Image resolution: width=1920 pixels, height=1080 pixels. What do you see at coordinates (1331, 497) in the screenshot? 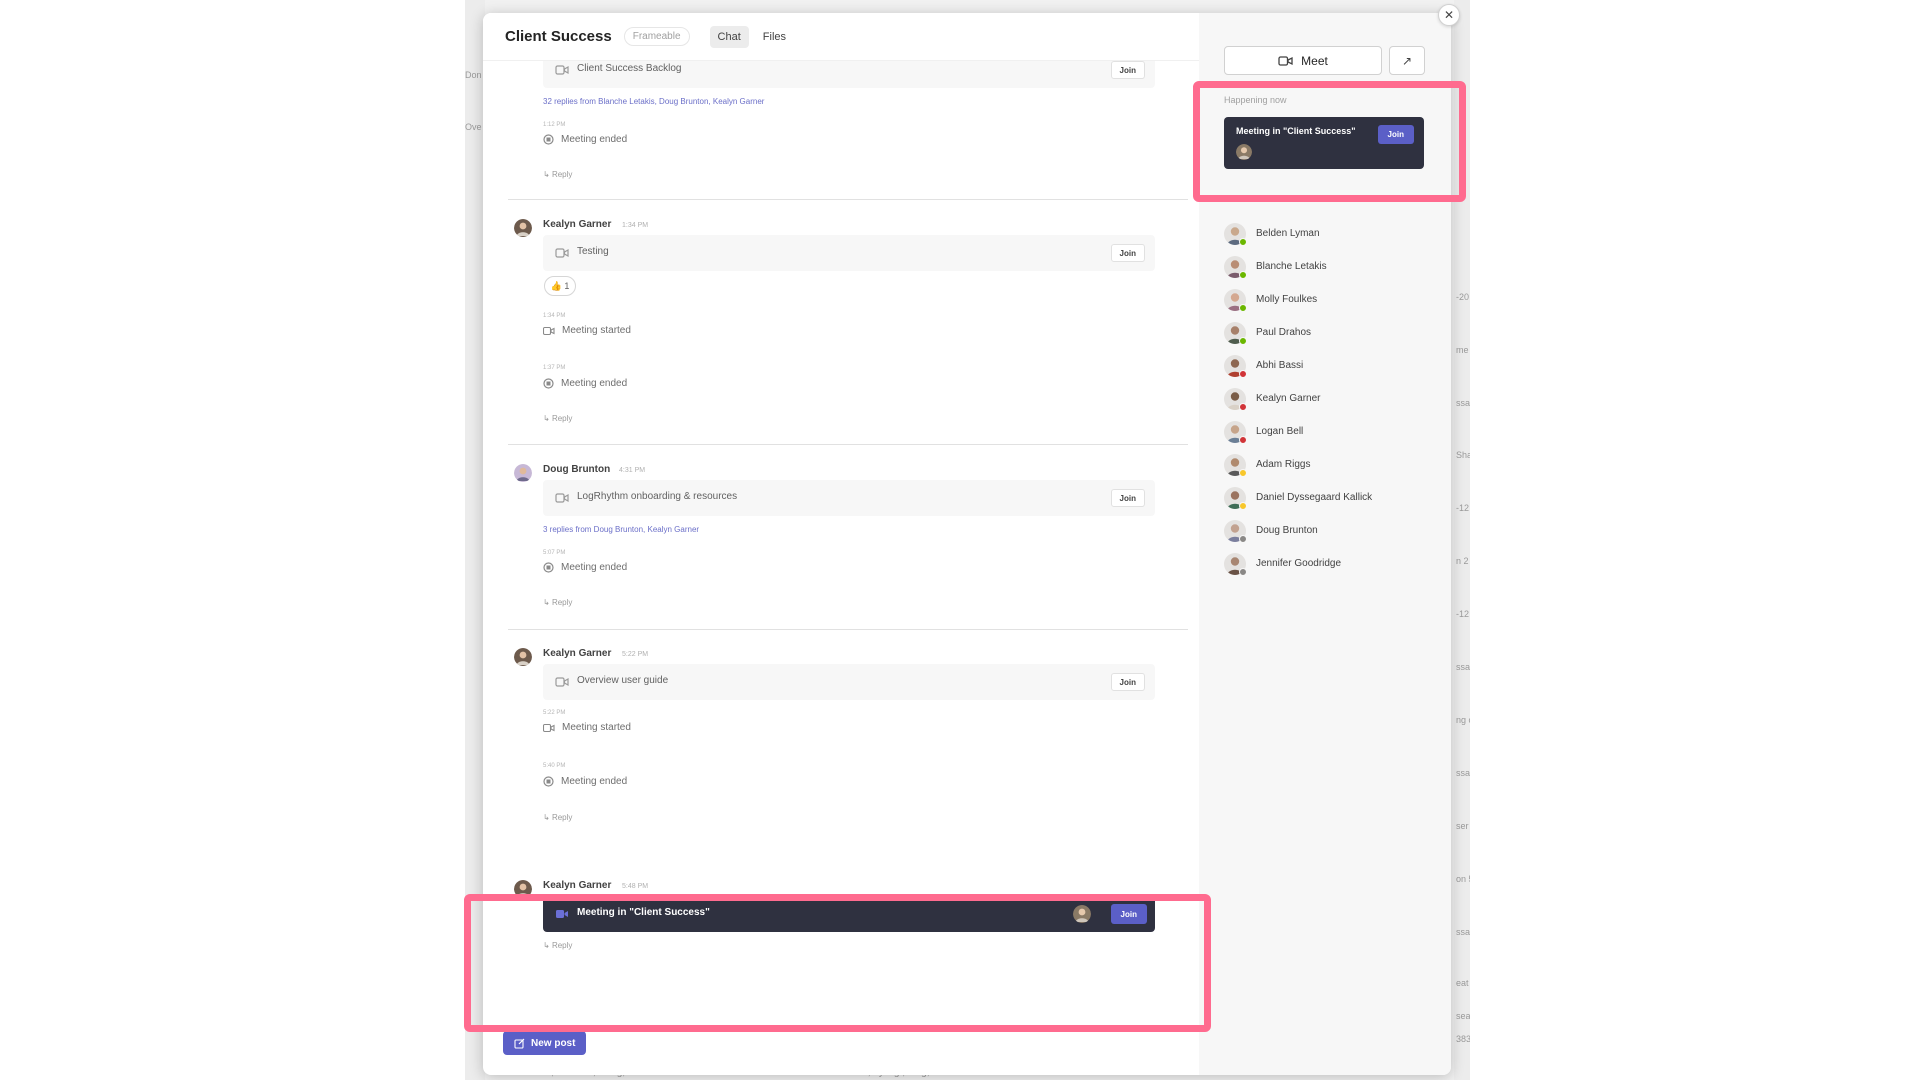
I see `person-item: Daniel Dyssegaard Kallick` at bounding box center [1331, 497].